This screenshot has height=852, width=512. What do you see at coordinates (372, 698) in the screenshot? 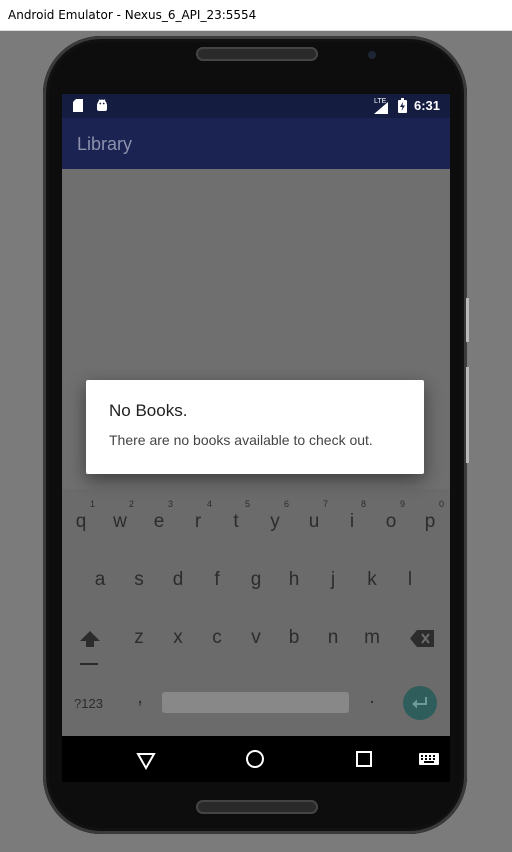
I see `key-period: .` at bounding box center [372, 698].